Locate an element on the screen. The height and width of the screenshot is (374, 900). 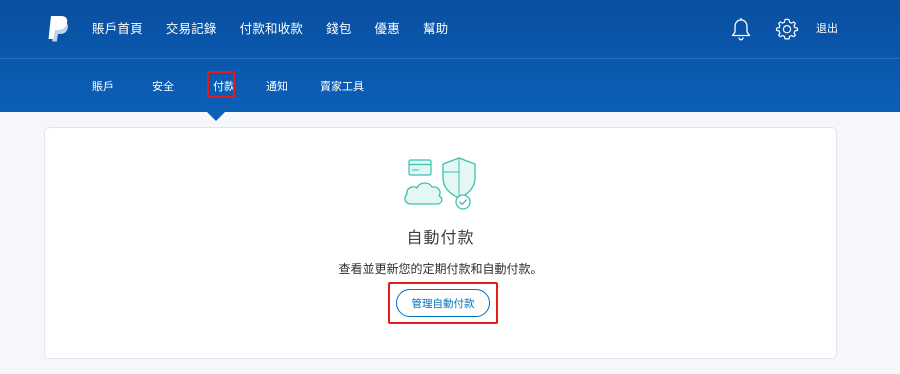
card-title: 自動付款 is located at coordinates (440, 237).